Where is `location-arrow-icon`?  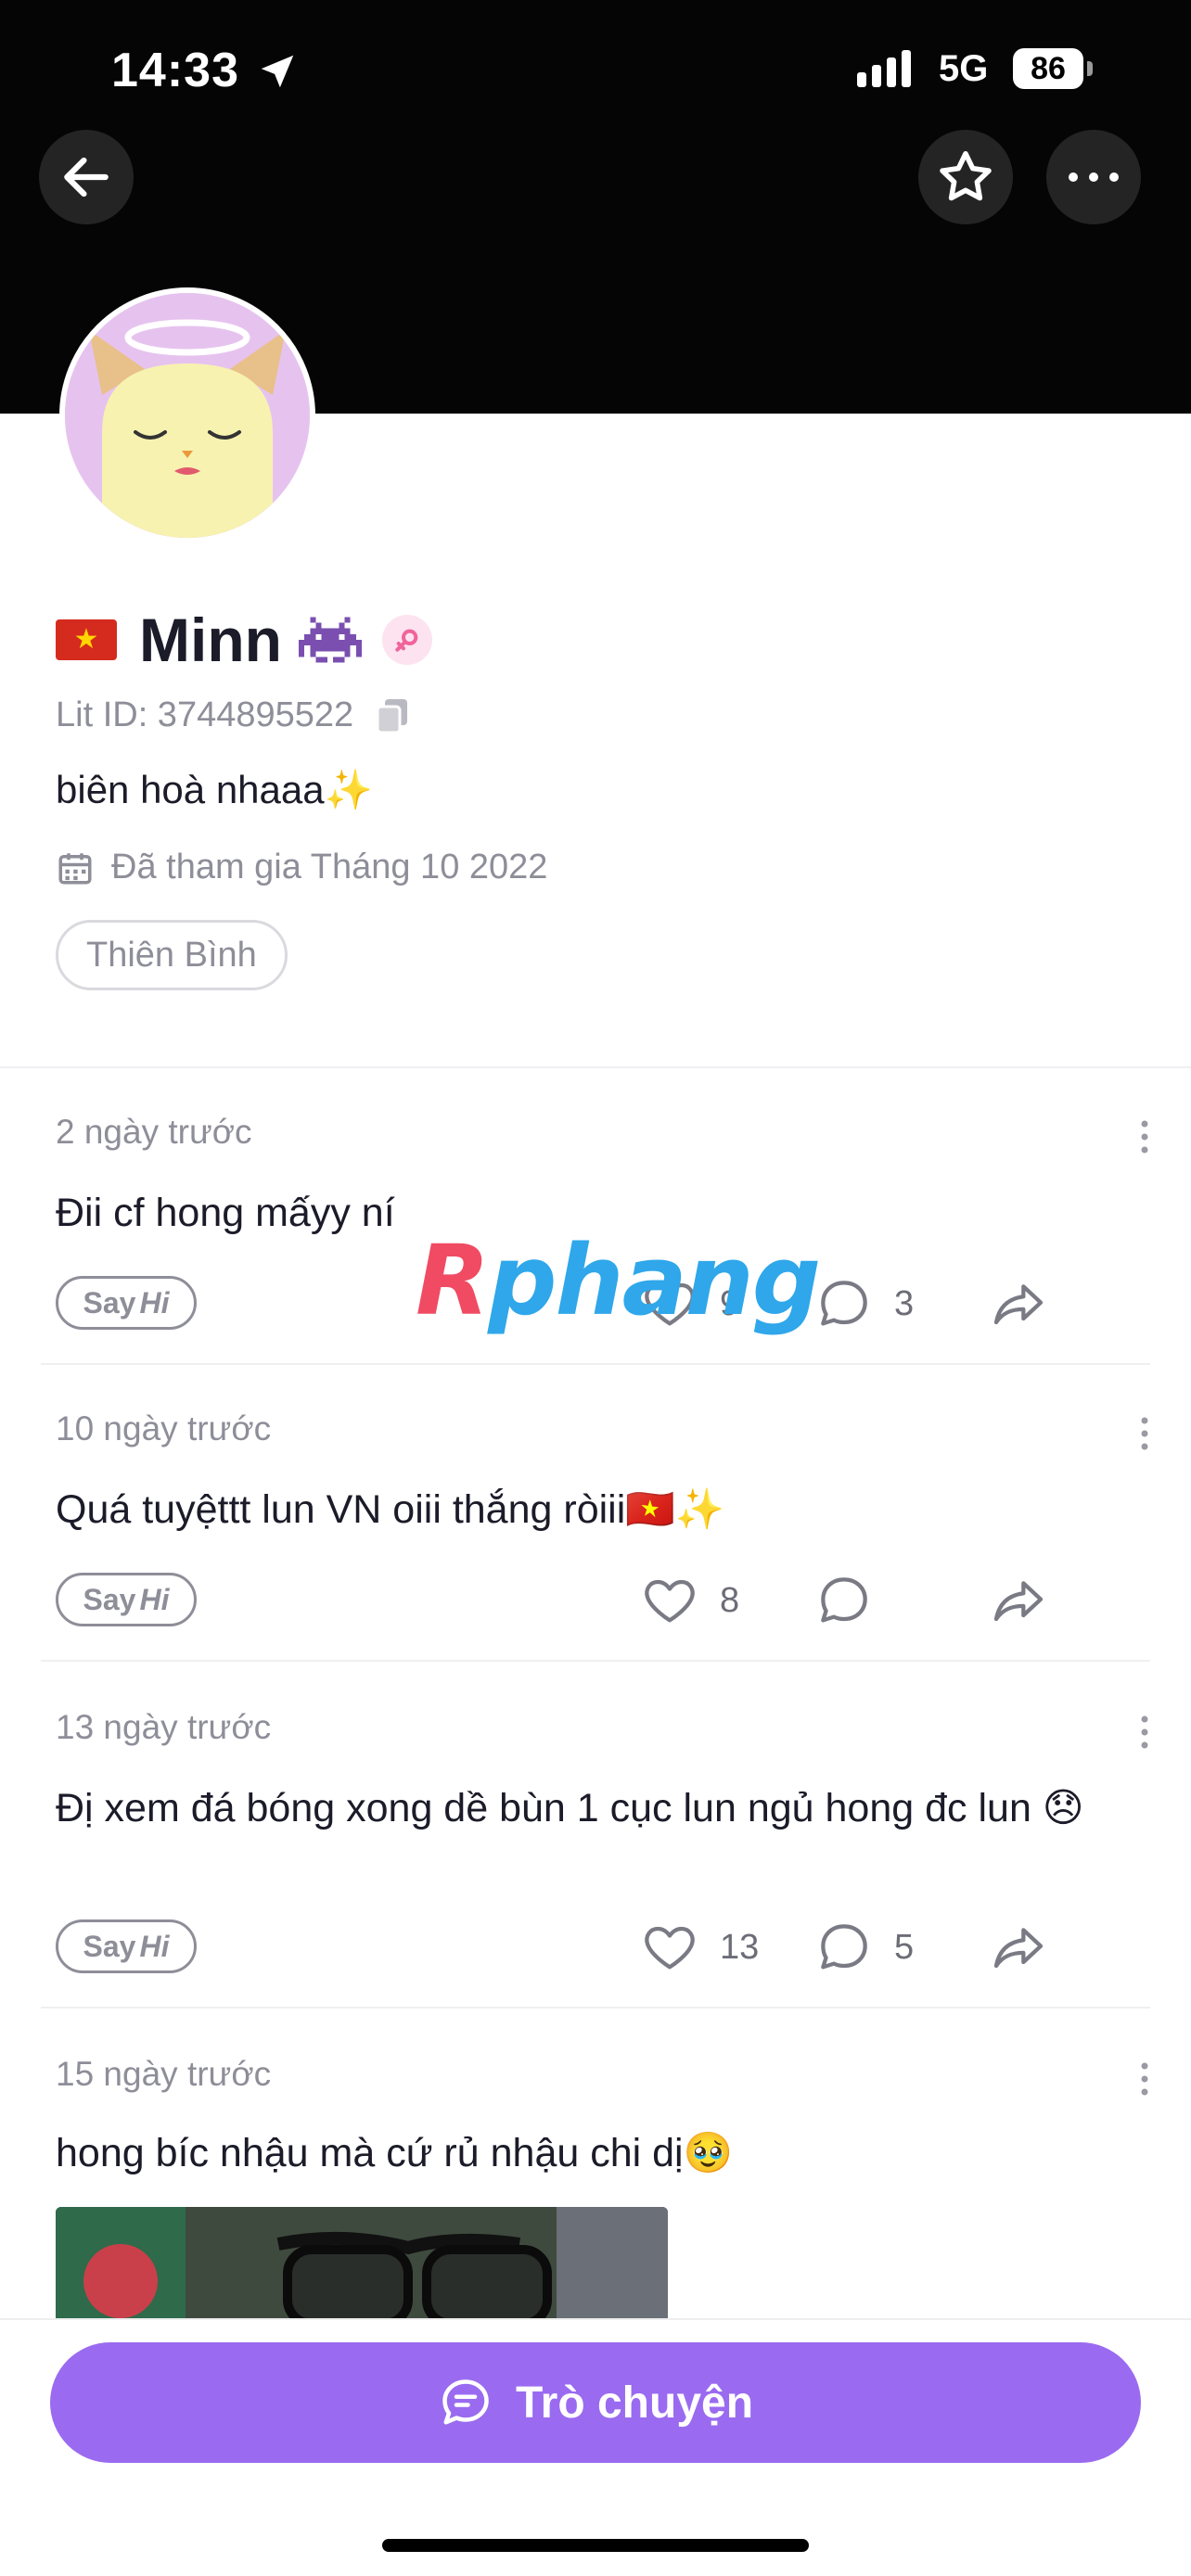
location-arrow-icon is located at coordinates (277, 71).